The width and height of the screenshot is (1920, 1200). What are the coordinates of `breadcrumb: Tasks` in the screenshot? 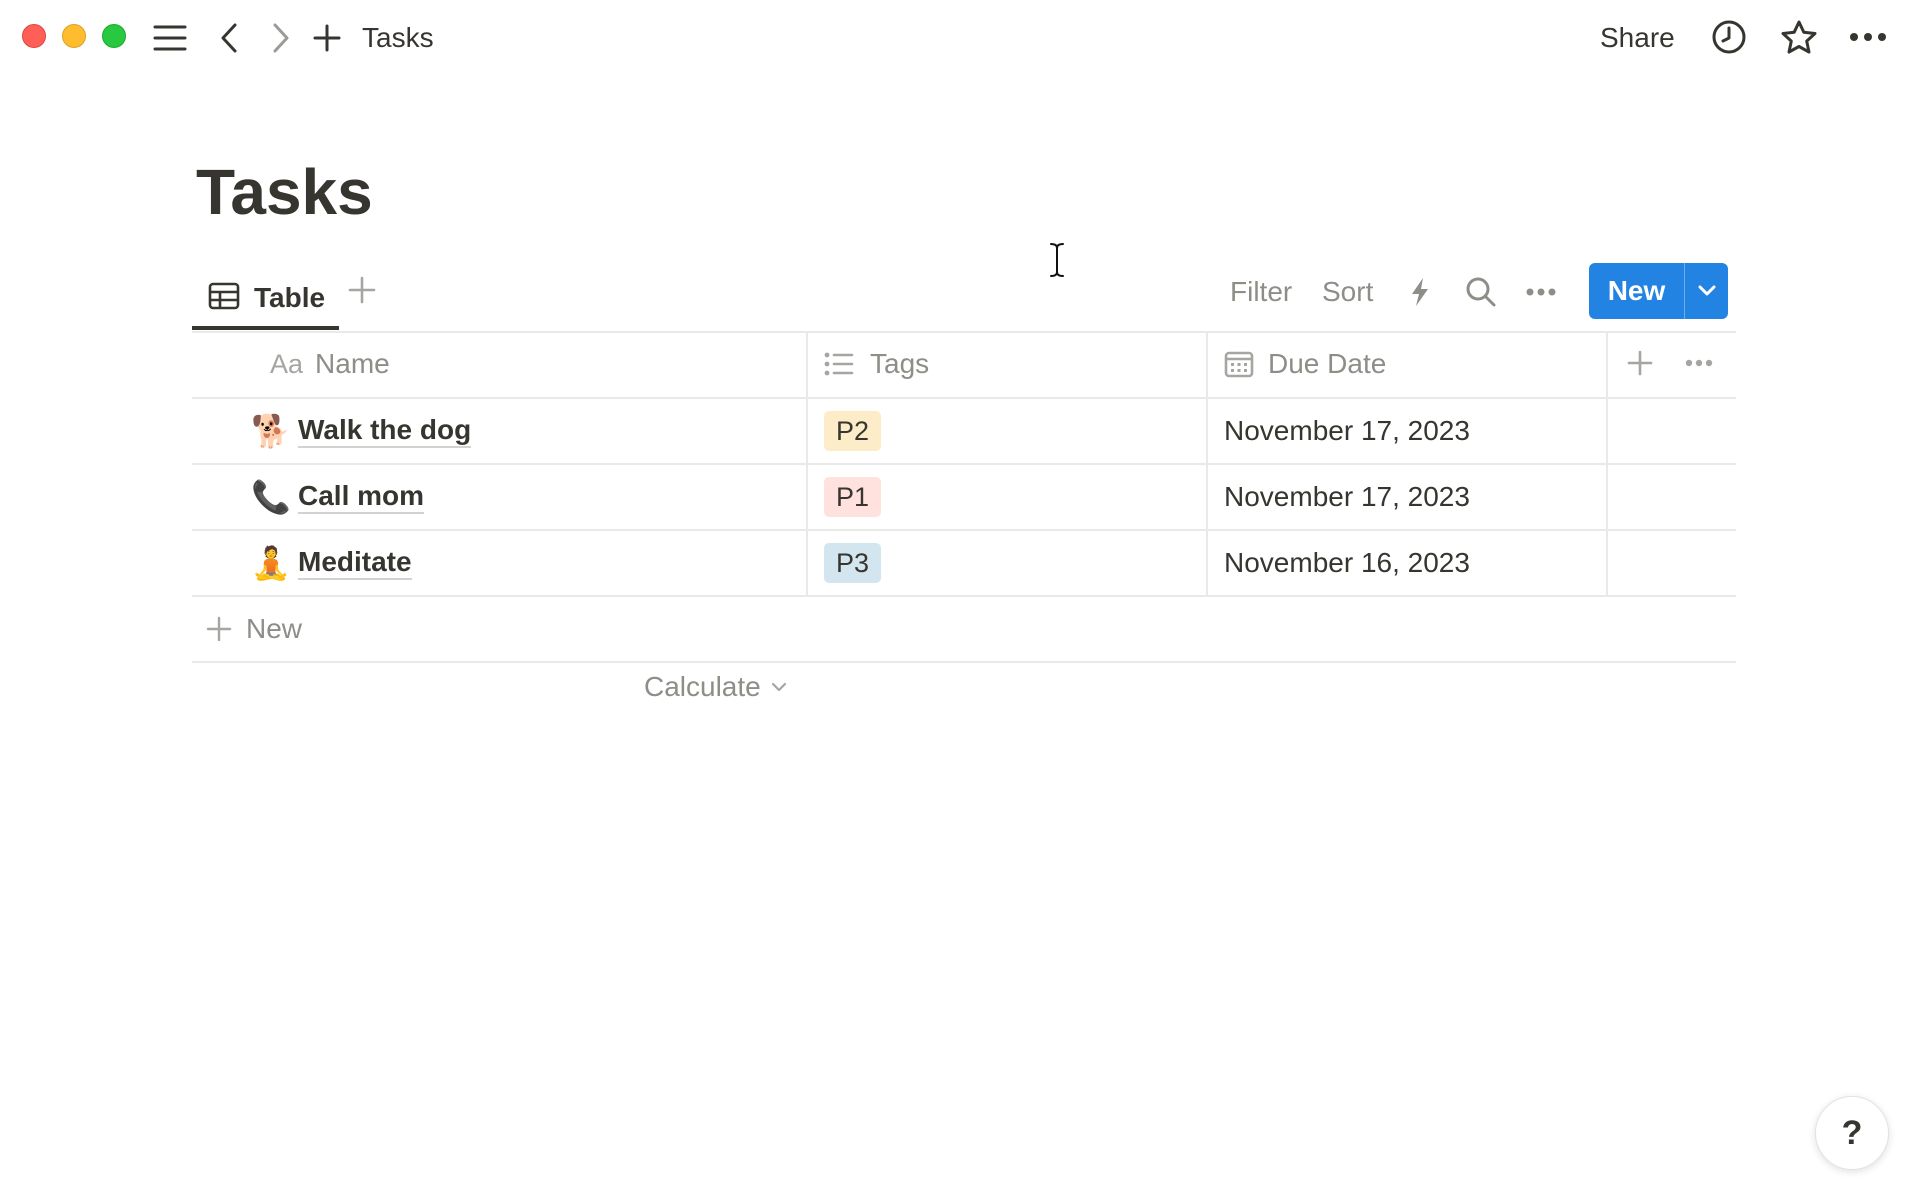 It's located at (398, 38).